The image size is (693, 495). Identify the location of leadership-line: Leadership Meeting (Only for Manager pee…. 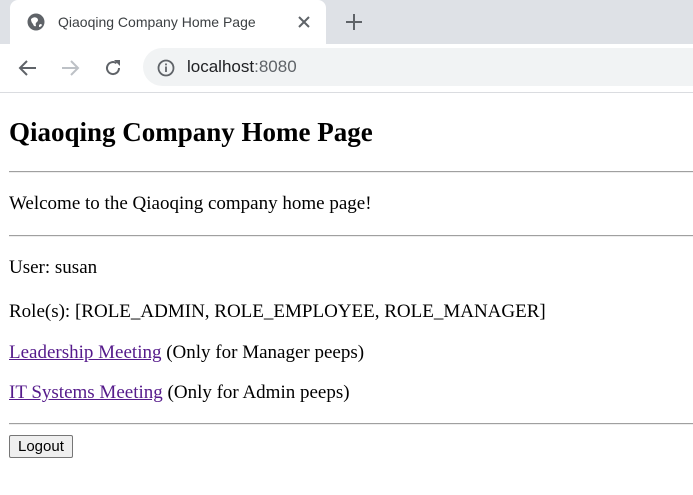
(351, 353).